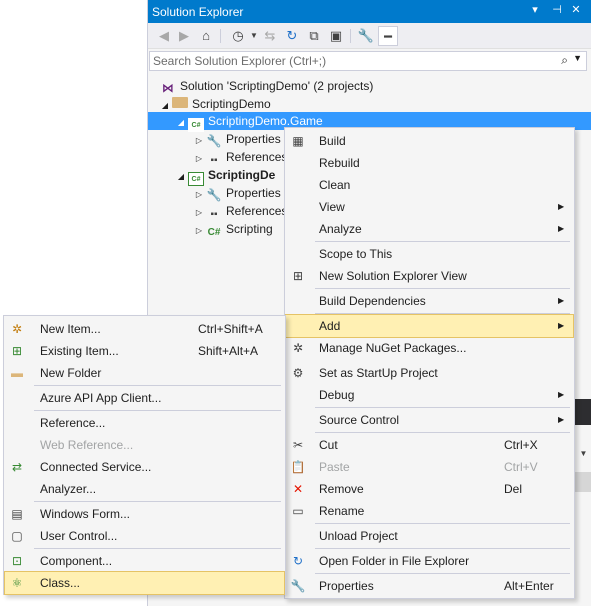 This screenshot has height=606, width=591. I want to click on menu-item-properties: 🔧 Properties Alt+Enter, so click(429, 586).